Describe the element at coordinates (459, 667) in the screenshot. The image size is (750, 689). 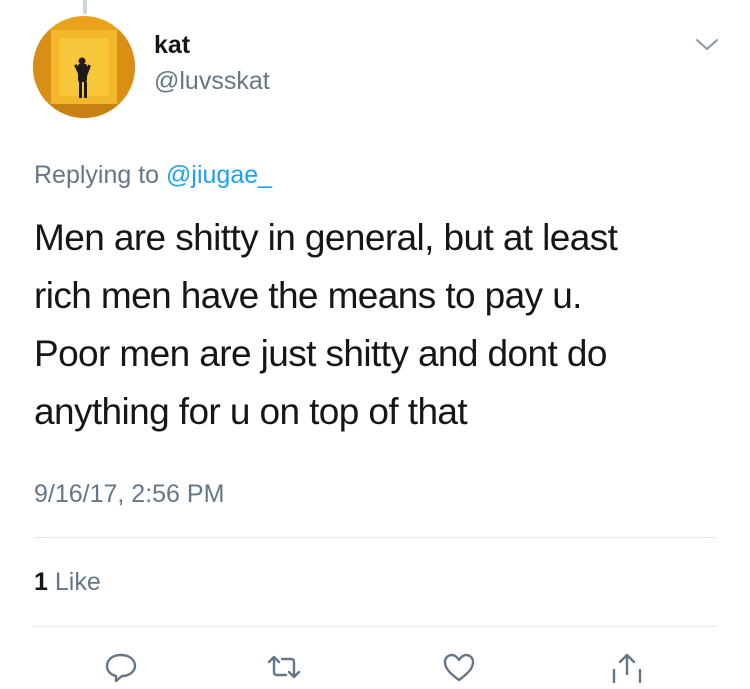
I see `like-button` at that location.